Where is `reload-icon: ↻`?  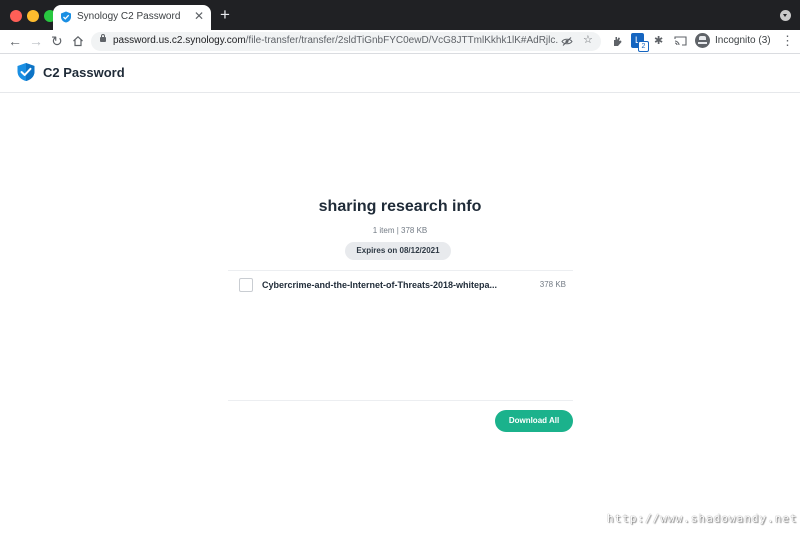
reload-icon: ↻ is located at coordinates (57, 41).